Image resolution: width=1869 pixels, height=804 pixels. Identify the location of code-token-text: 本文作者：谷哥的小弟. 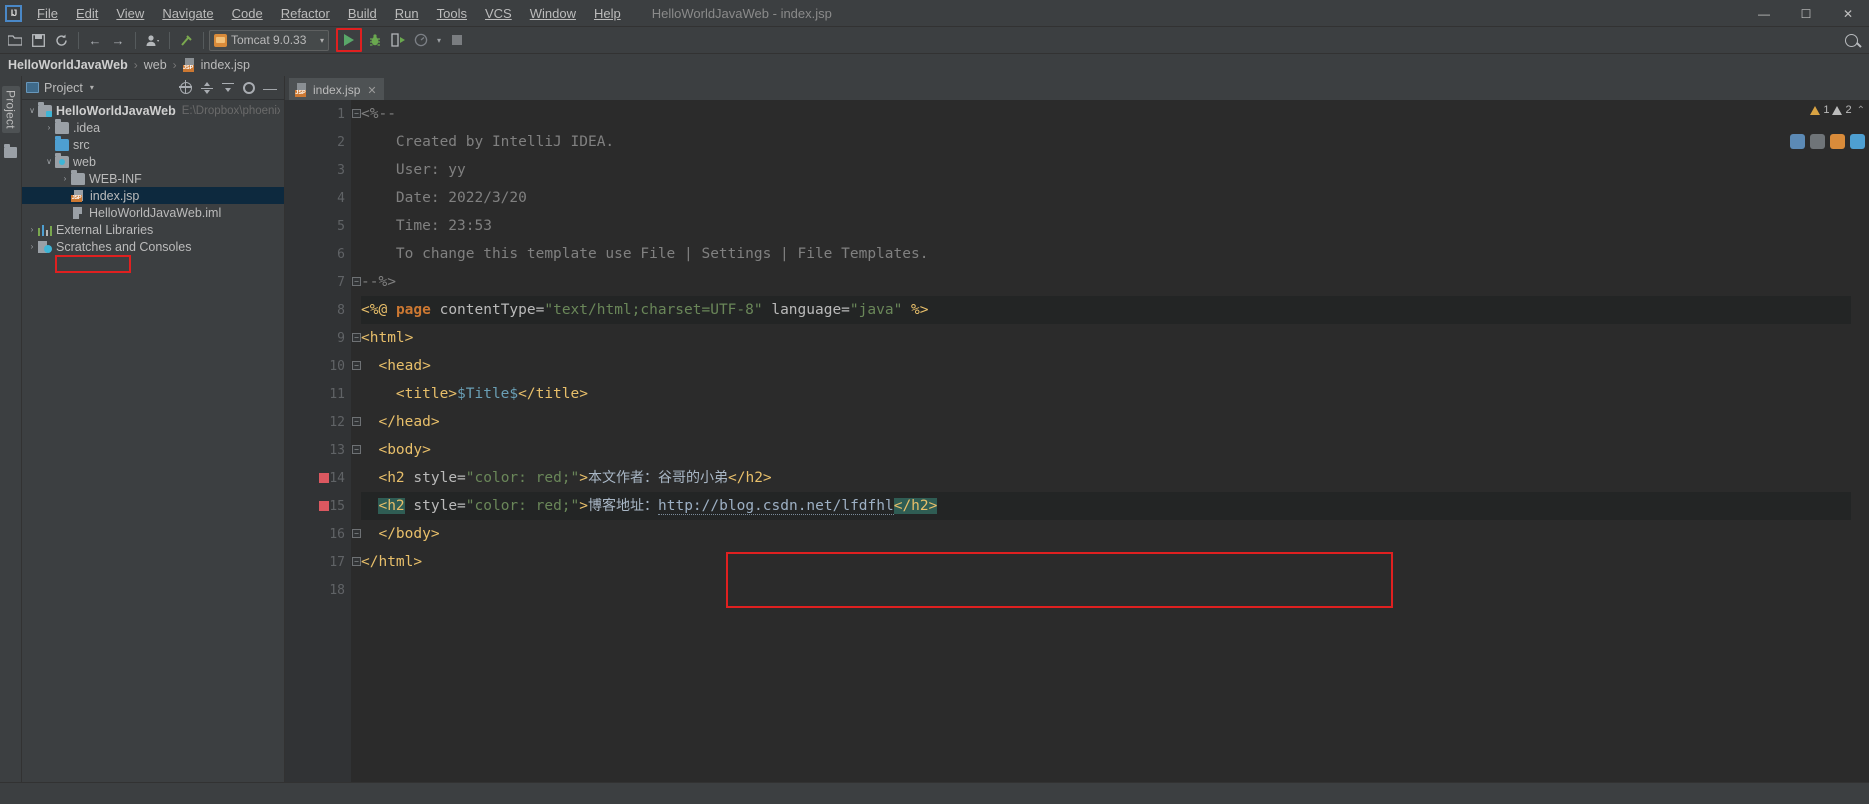
(658, 478).